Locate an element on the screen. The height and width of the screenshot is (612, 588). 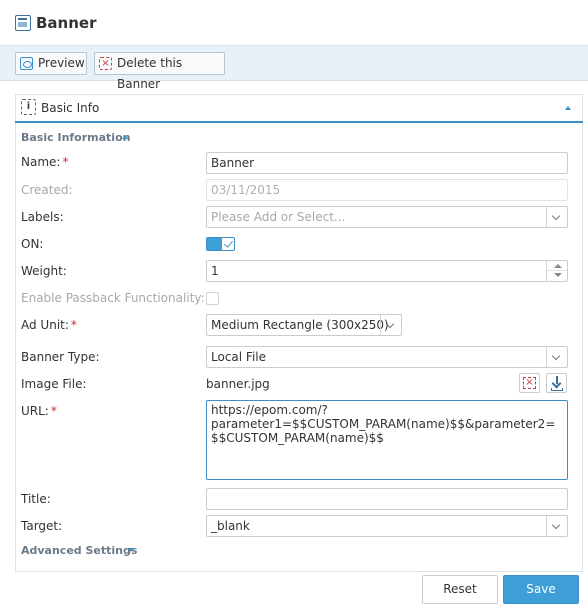
passback-checkbox is located at coordinates (212, 298).